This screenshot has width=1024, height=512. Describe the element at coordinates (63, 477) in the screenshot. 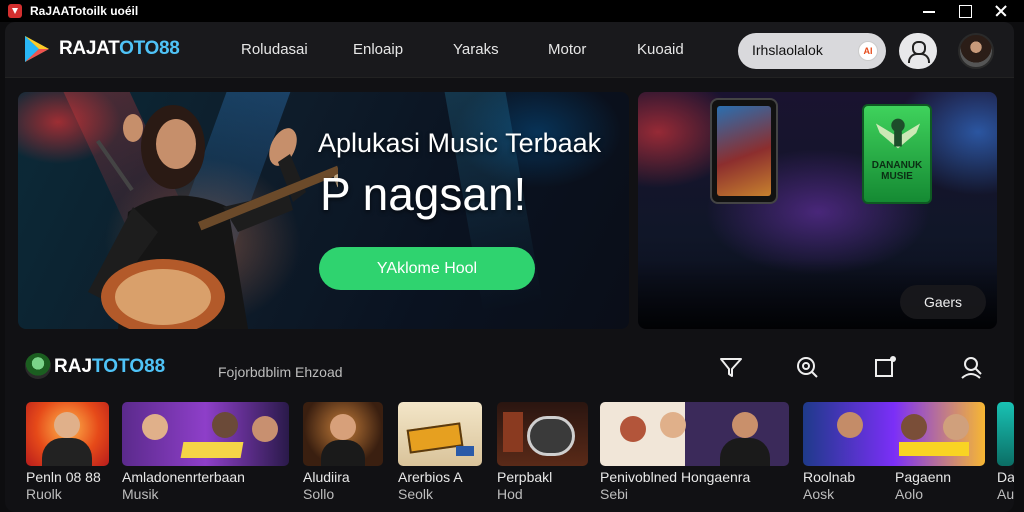

I see `card-title: Penln 08 88` at that location.